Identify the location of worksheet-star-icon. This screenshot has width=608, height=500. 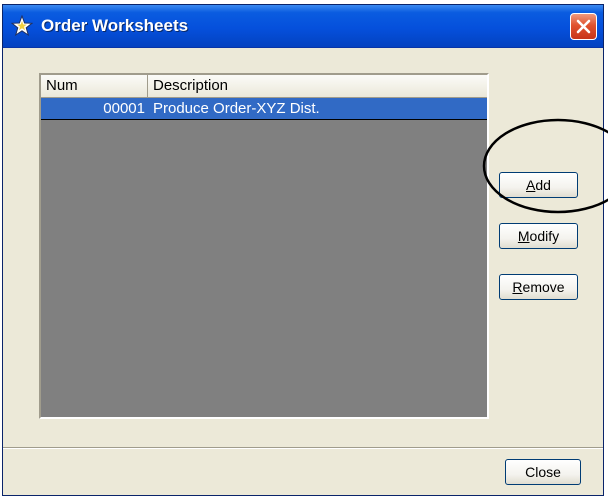
(22, 25).